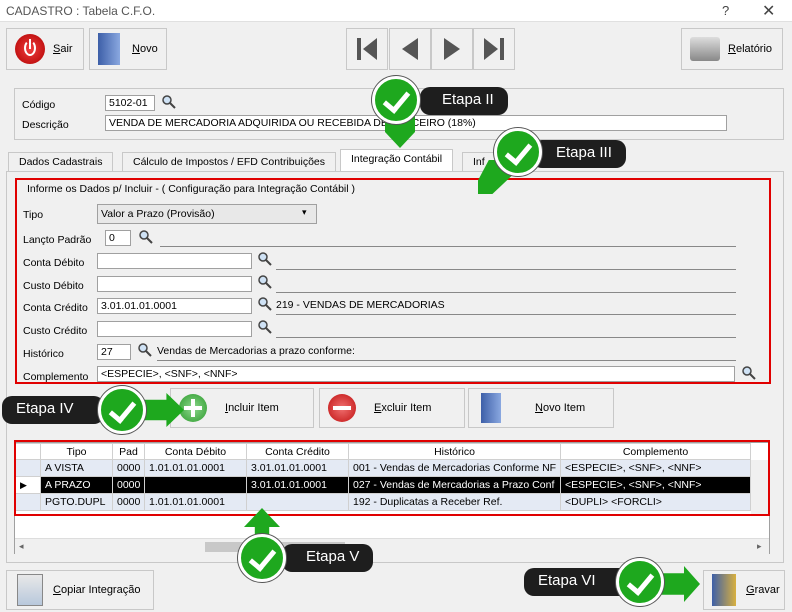  Describe the element at coordinates (396, 100) in the screenshot. I see `etapa2-check-icon` at that location.